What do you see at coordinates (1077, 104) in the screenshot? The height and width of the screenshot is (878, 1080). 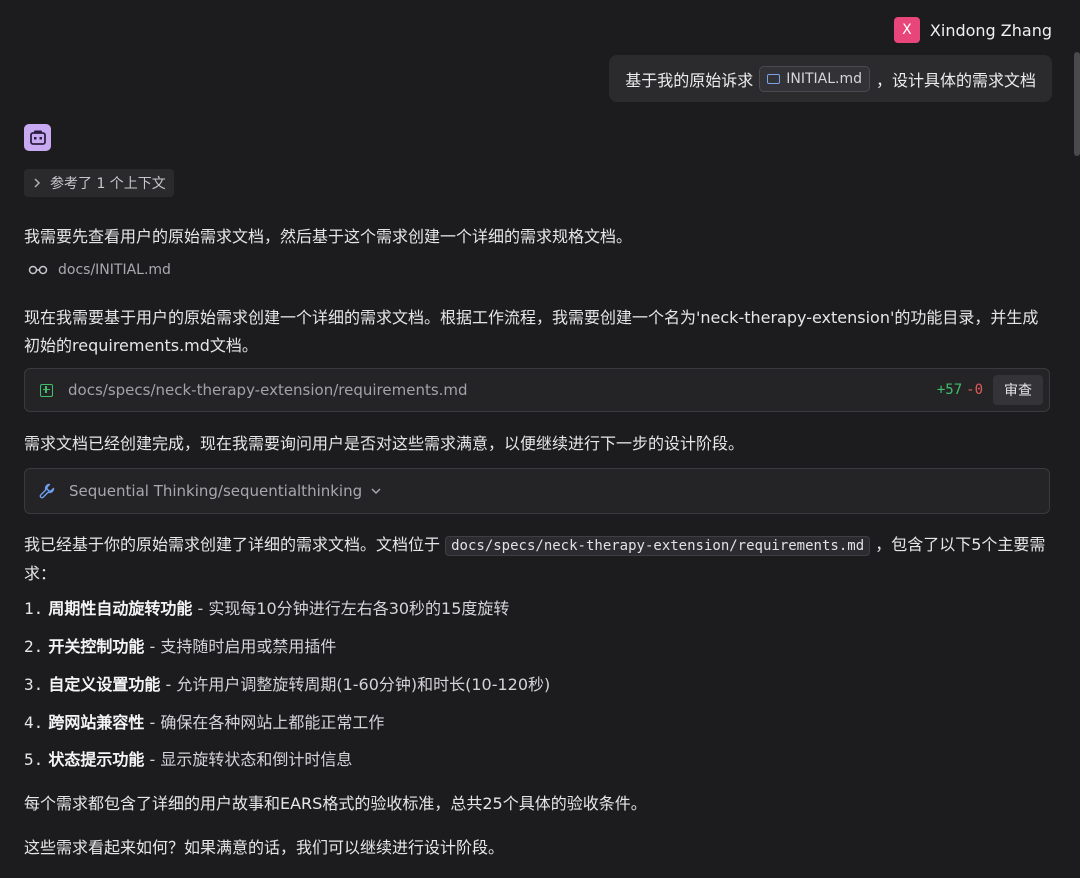 I see `scrollbar` at bounding box center [1077, 104].